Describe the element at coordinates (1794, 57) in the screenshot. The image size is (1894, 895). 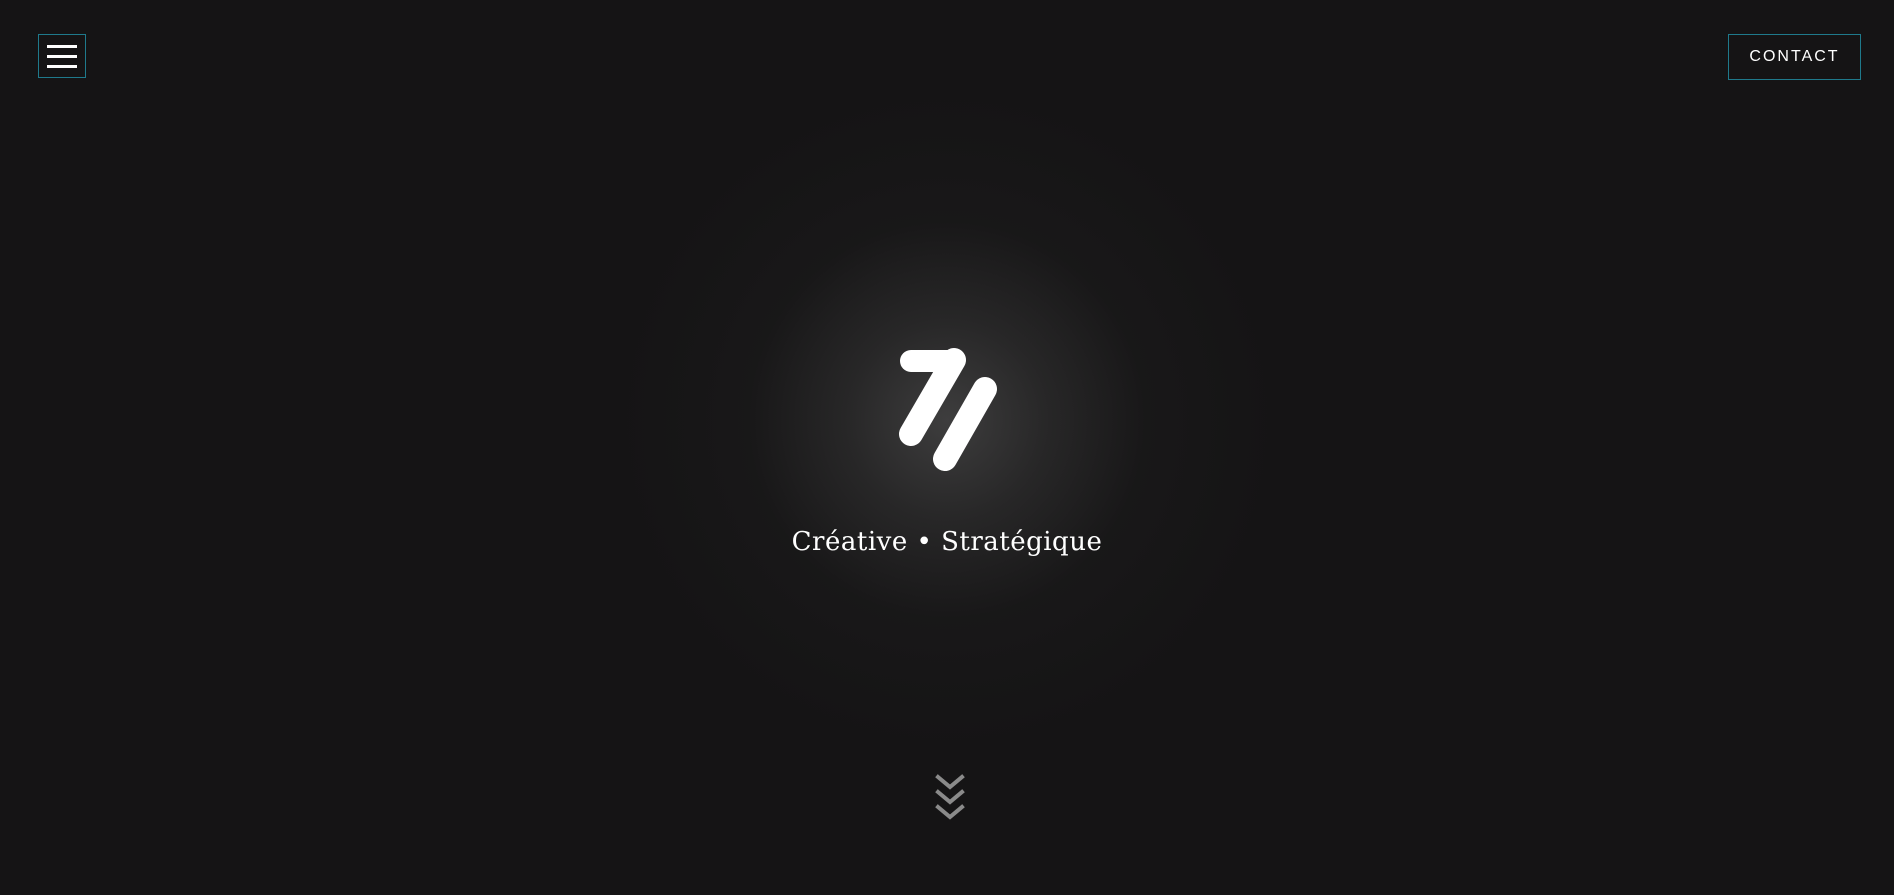
I see `contact-button: CONTACT` at that location.